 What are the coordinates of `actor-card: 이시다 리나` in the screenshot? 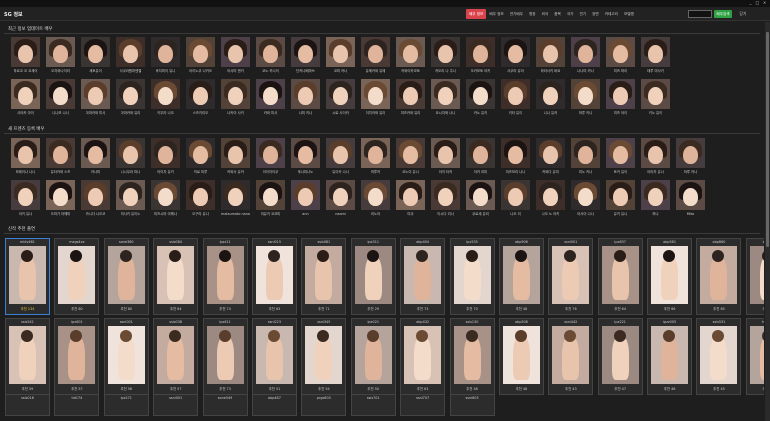 It's located at (445, 198).